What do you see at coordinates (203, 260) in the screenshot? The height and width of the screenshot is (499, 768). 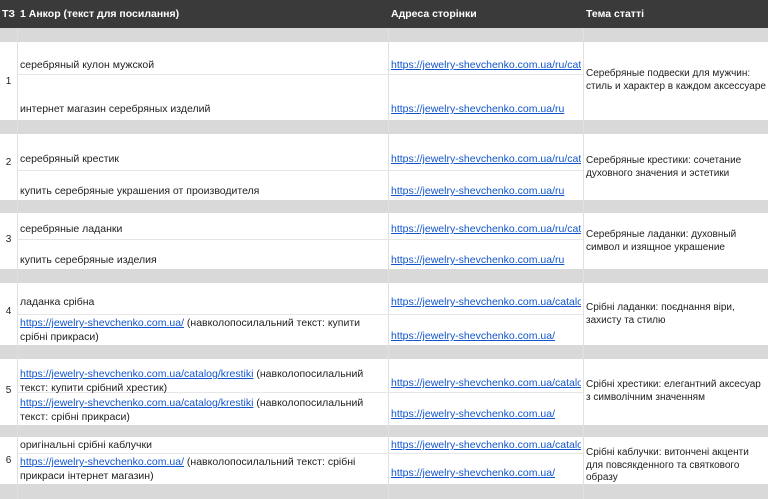 I see `anchor-text: купить серебряные изделия` at bounding box center [203, 260].